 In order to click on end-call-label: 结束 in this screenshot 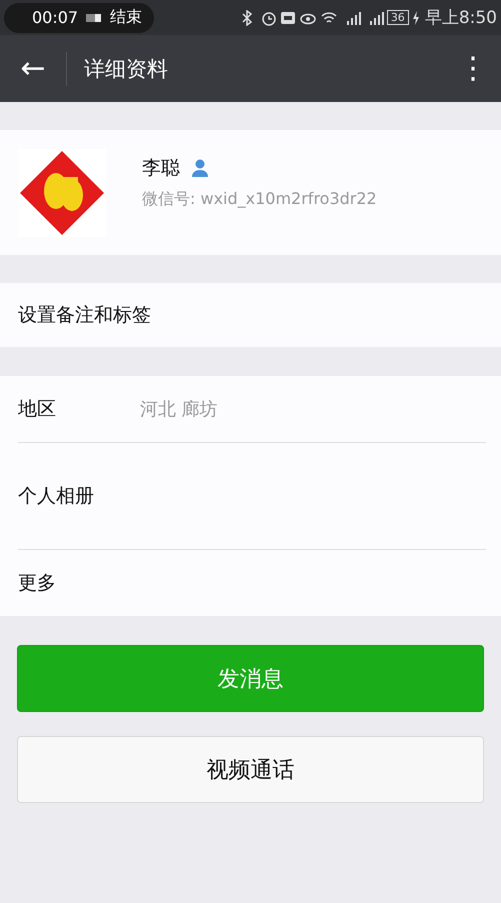, I will do `click(126, 17)`.